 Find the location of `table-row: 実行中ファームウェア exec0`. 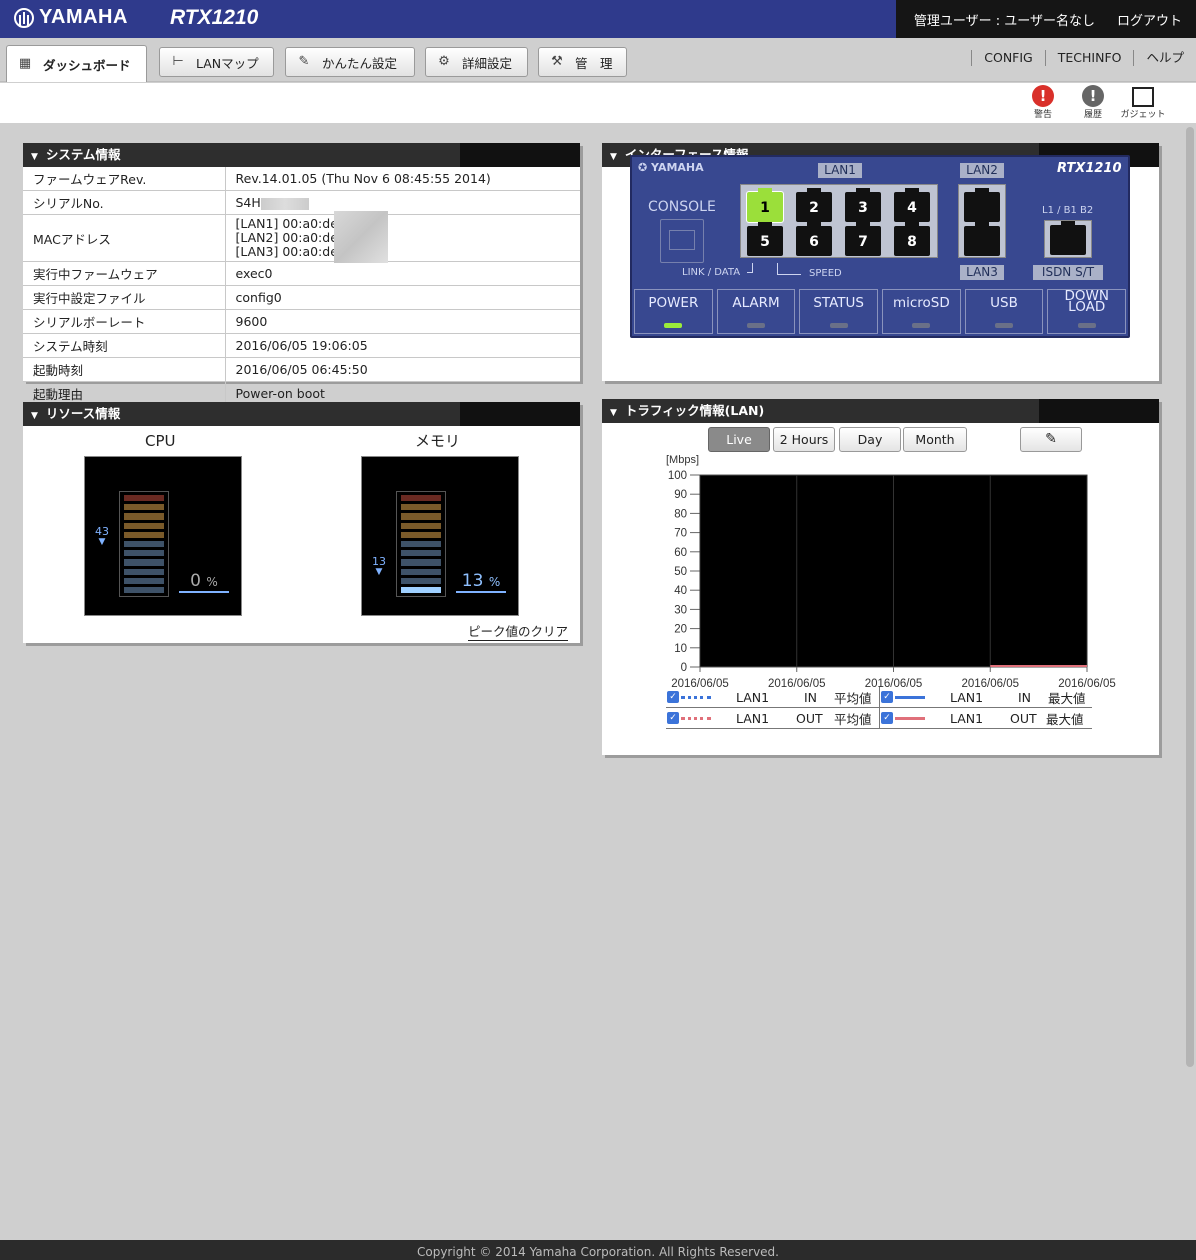

table-row: 実行中ファームウェア exec0 is located at coordinates (301, 273).